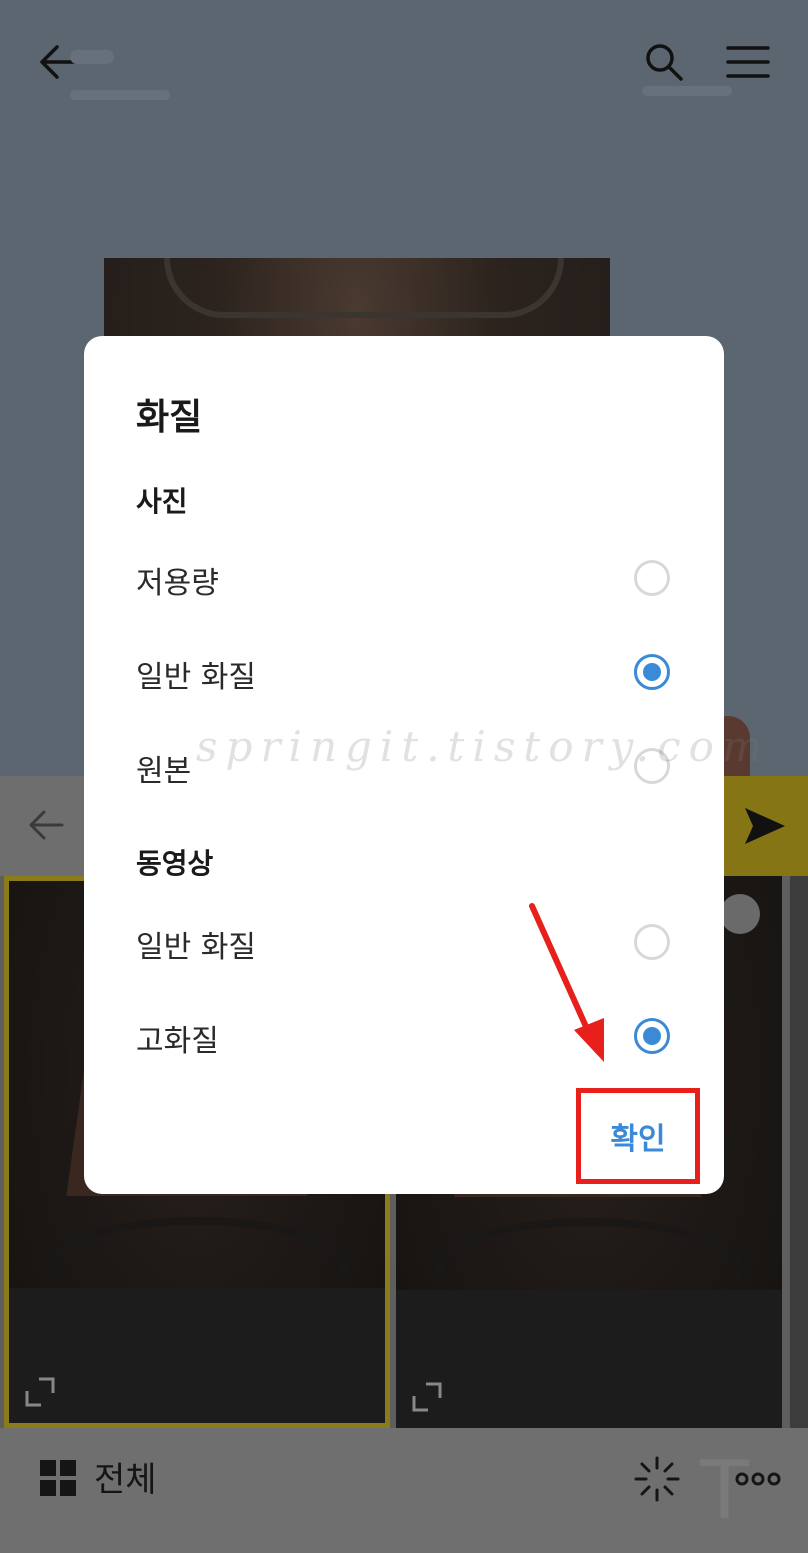  I want to click on option-label: 저용량, so click(177, 583).